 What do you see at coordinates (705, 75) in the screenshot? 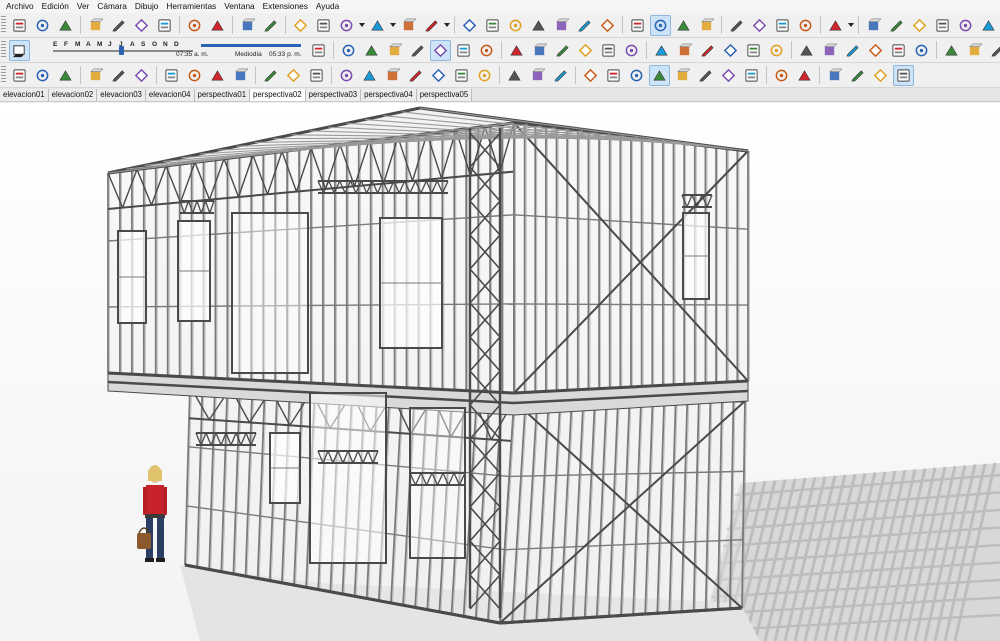
I see `zoom-window-icon` at bounding box center [705, 75].